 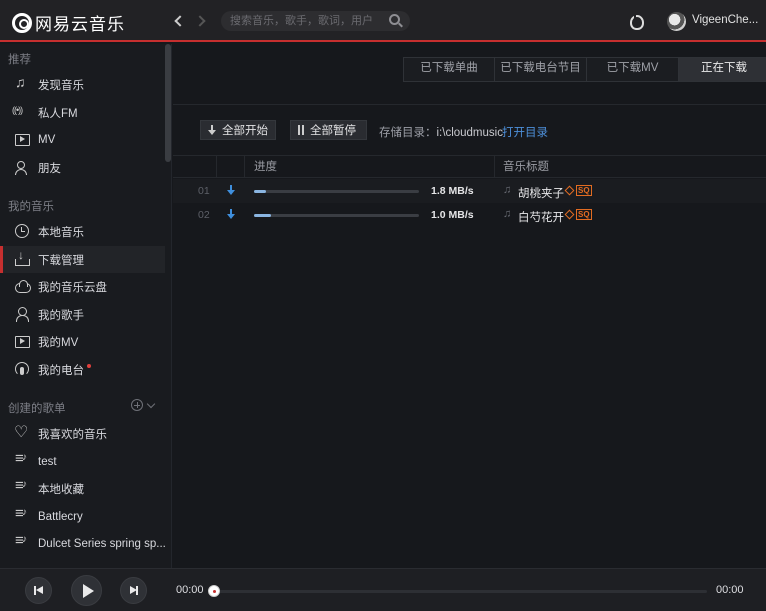 I want to click on pause-all-button: 全部暂停, so click(x=328, y=130).